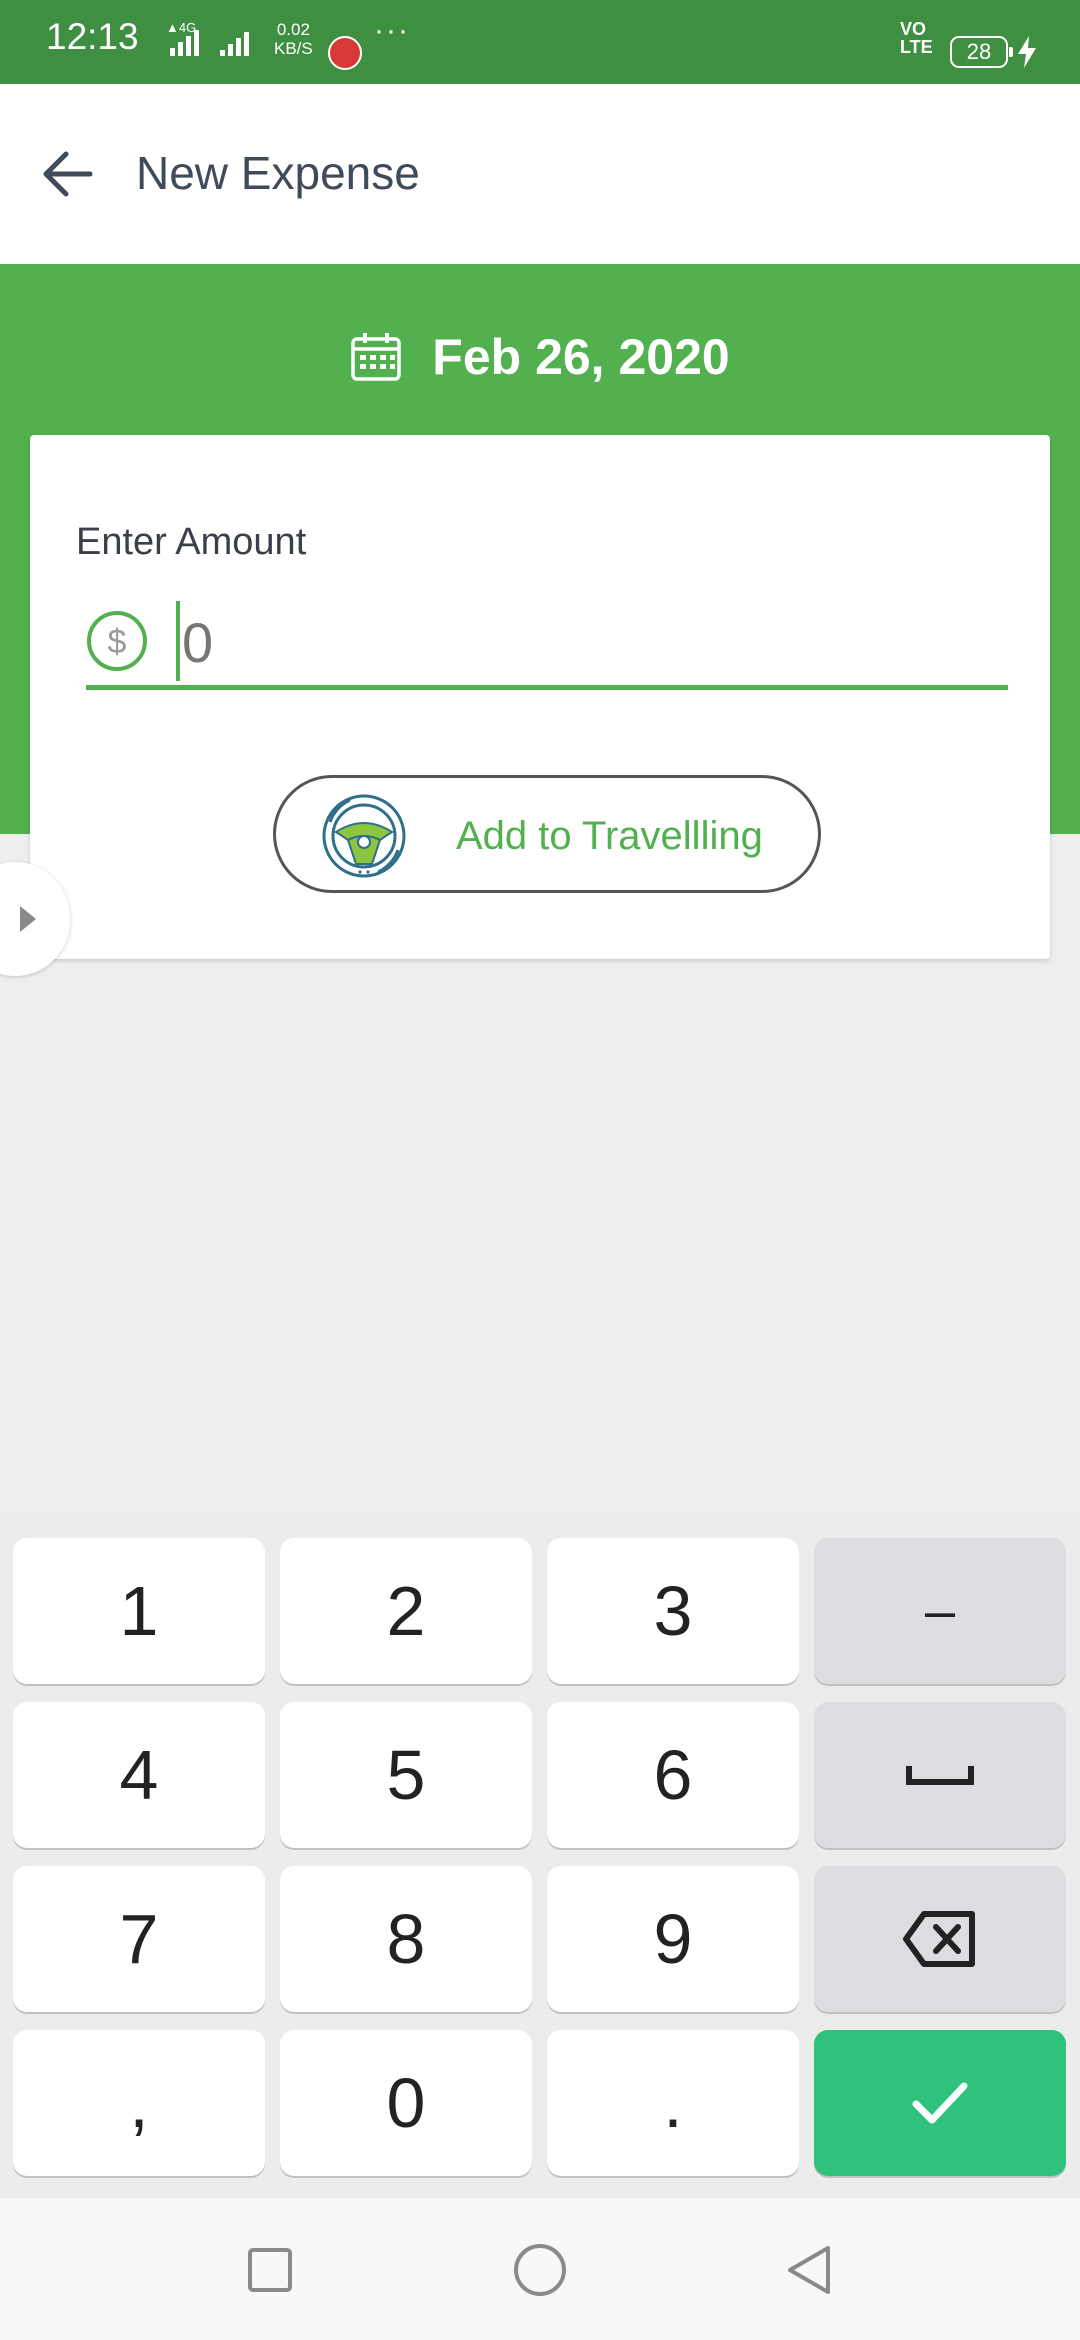 This screenshot has height=2340, width=1080. I want to click on dollar-circle-icon: $, so click(117, 641).